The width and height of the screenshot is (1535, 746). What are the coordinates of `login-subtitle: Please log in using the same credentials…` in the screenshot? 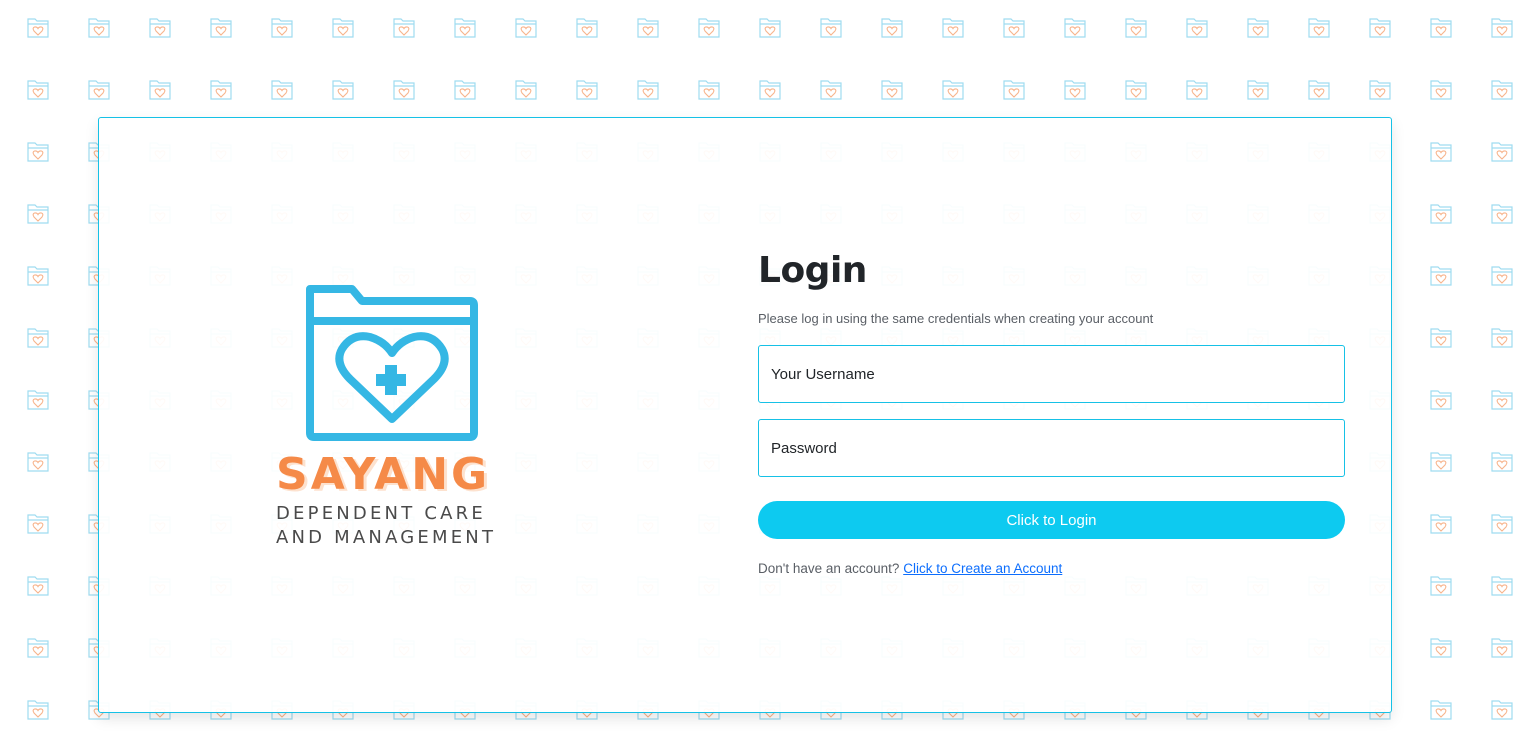 It's located at (956, 318).